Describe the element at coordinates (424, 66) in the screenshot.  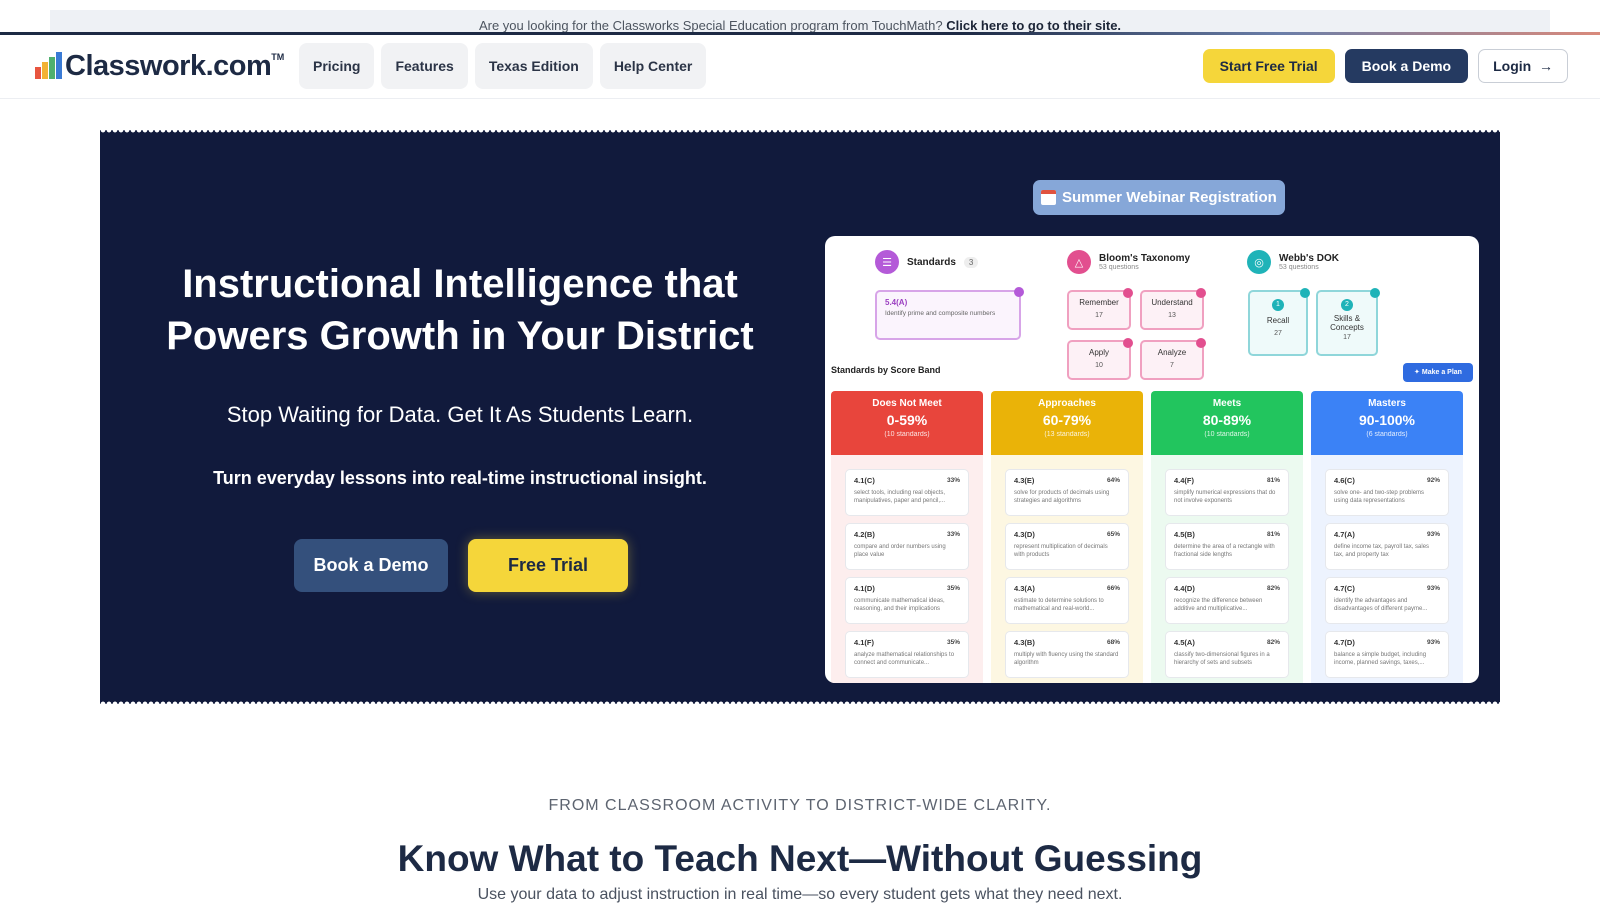
I see `nav-features: Features` at that location.